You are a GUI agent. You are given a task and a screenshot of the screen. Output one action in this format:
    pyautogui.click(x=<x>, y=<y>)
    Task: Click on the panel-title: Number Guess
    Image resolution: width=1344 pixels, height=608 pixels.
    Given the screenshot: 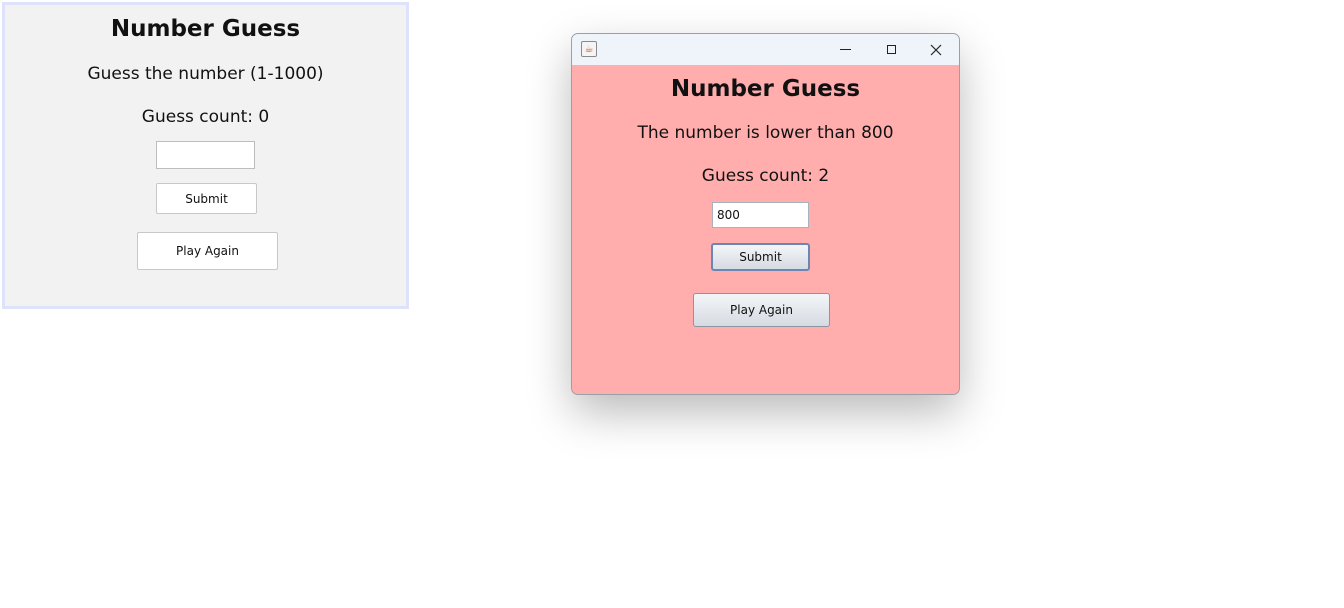 What is the action you would take?
    pyautogui.click(x=205, y=29)
    